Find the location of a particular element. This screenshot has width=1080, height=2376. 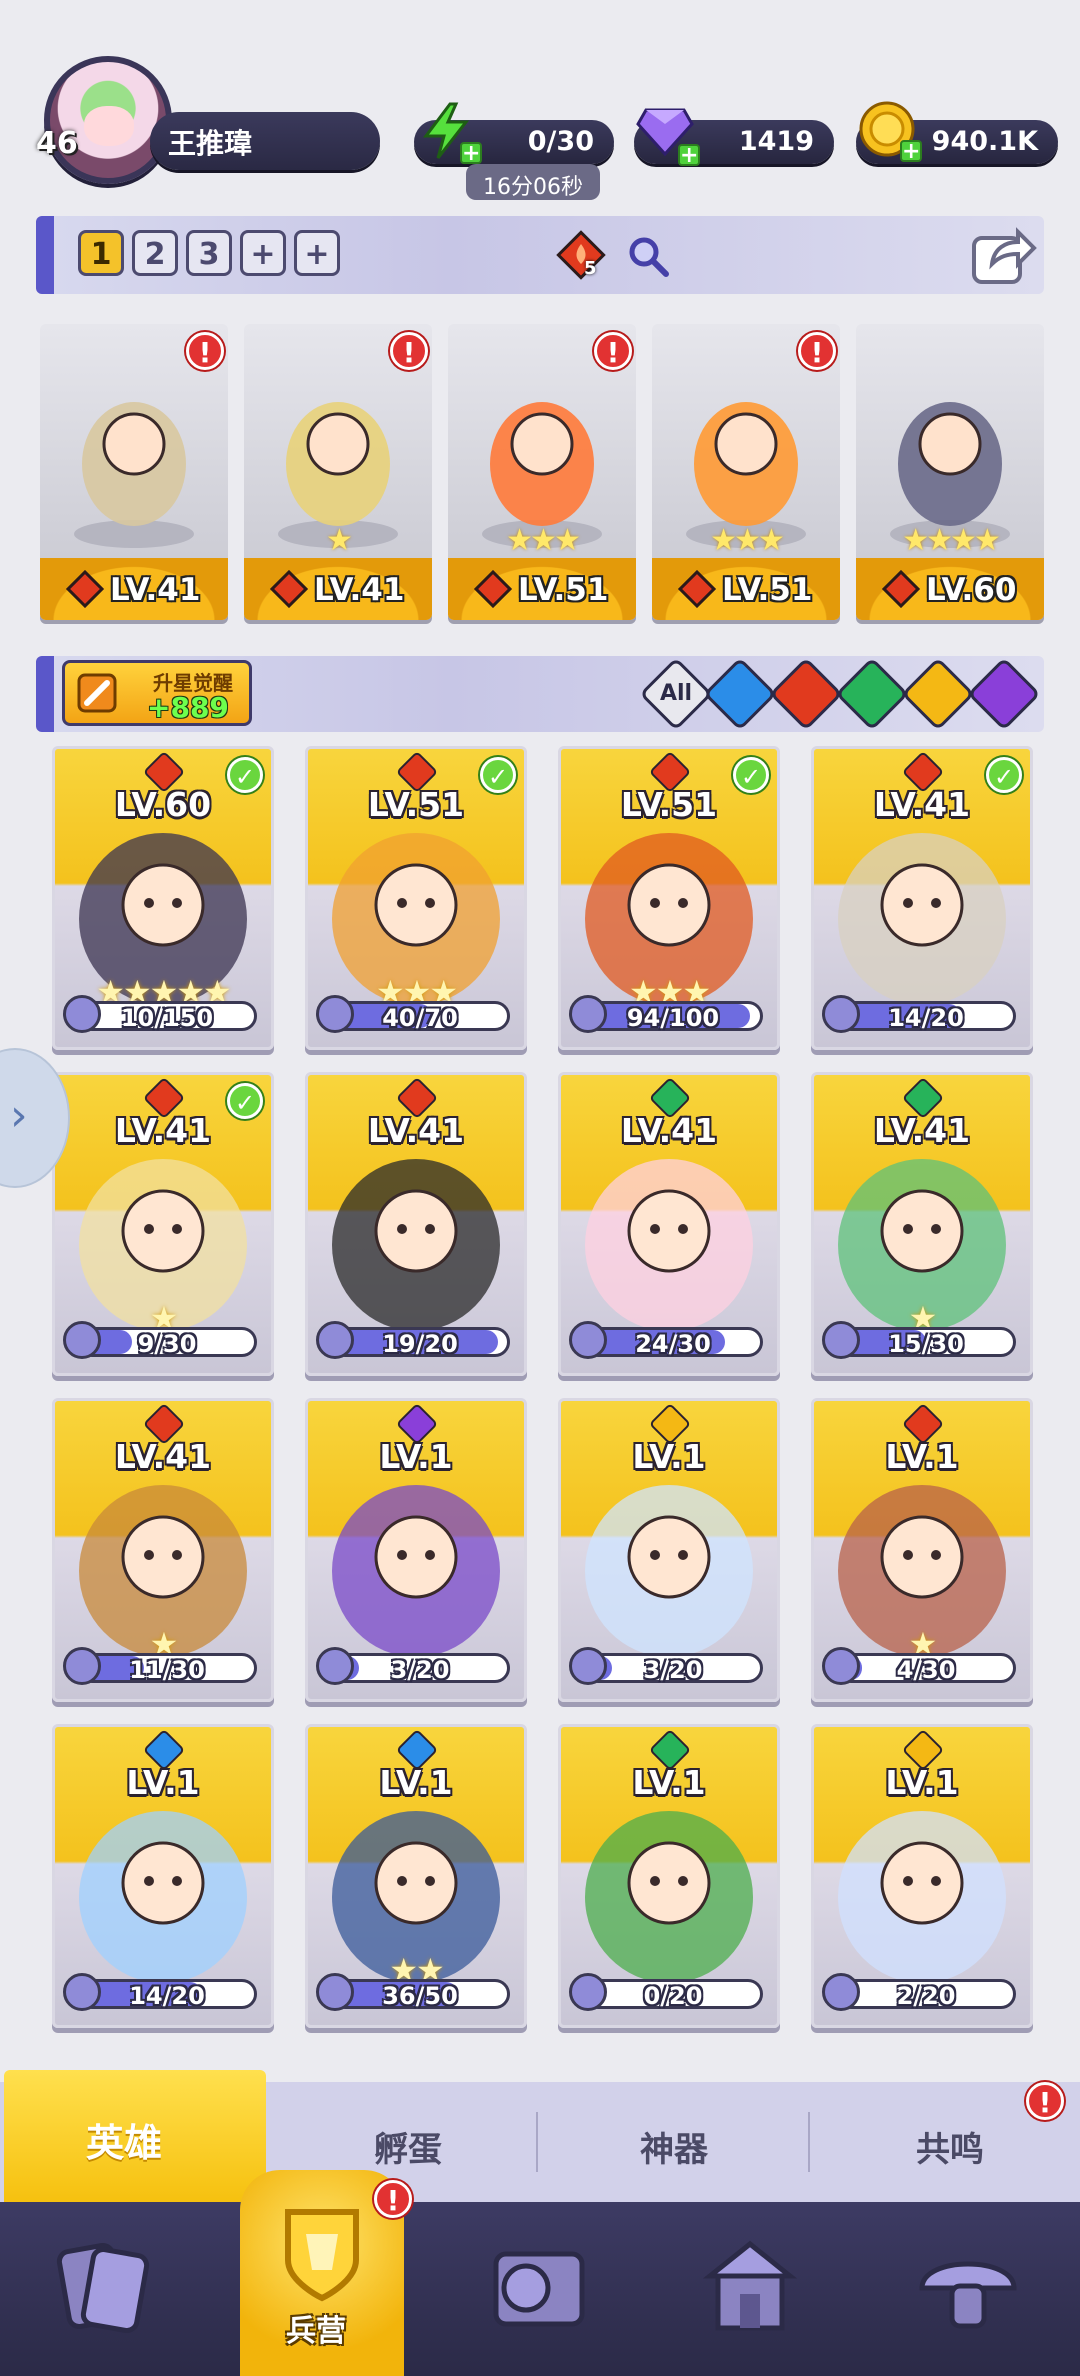

hero-card: ✓ LV.41 ★ 9/30 is located at coordinates (163, 1224).